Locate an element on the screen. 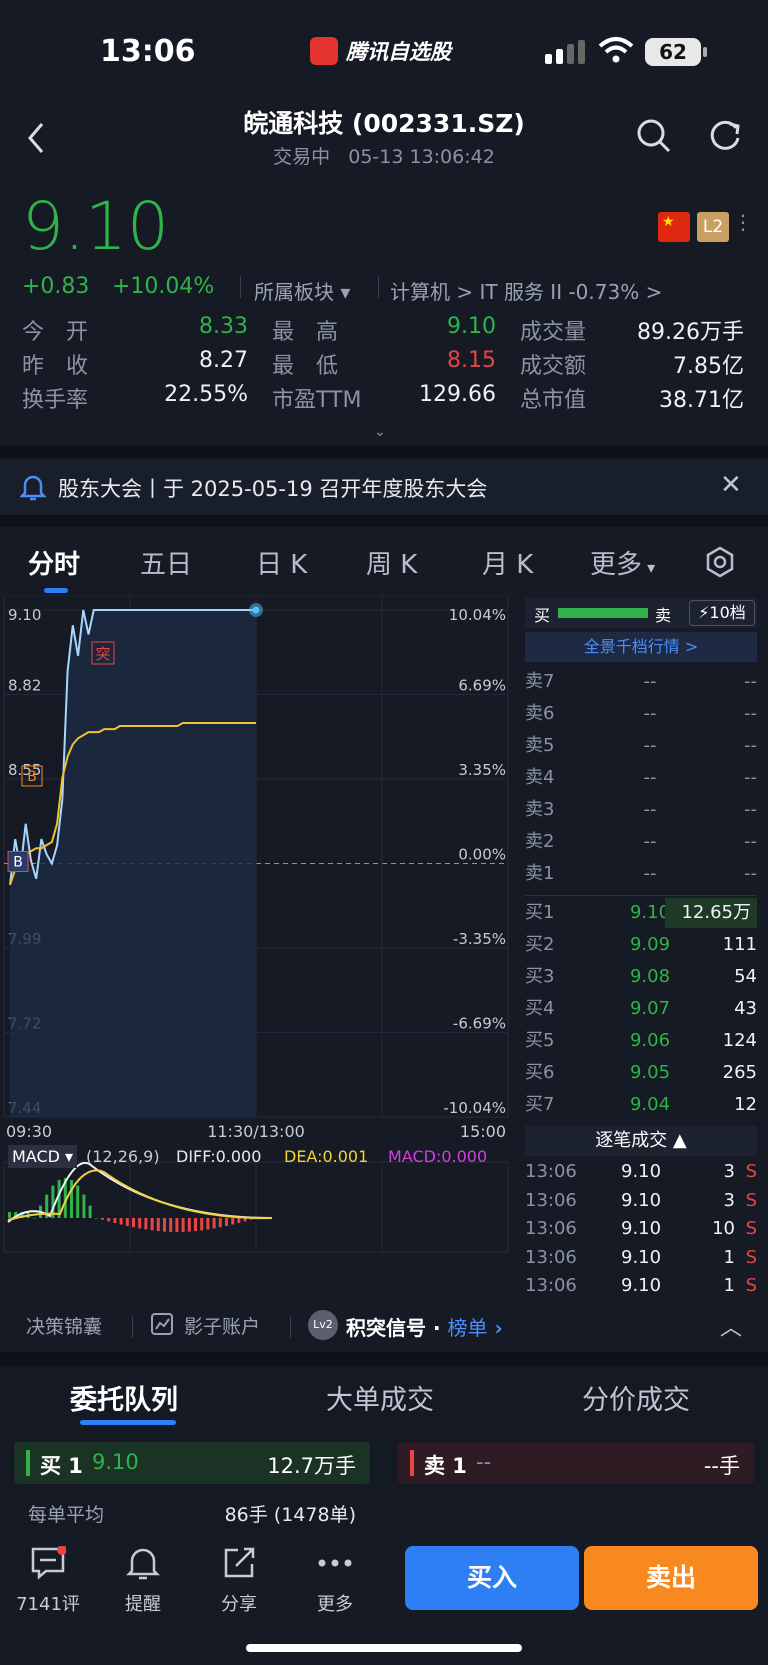 The width and height of the screenshot is (768, 1665). y-tick-right: 3.35% is located at coordinates (482, 770).